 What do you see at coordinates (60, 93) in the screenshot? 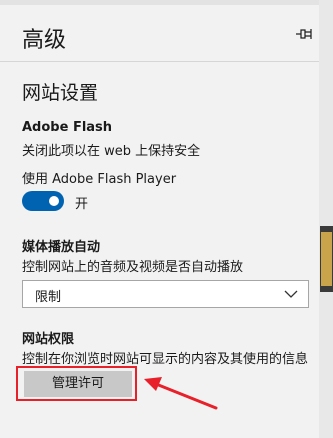
I see `site-settings-heading: 网站设置` at bounding box center [60, 93].